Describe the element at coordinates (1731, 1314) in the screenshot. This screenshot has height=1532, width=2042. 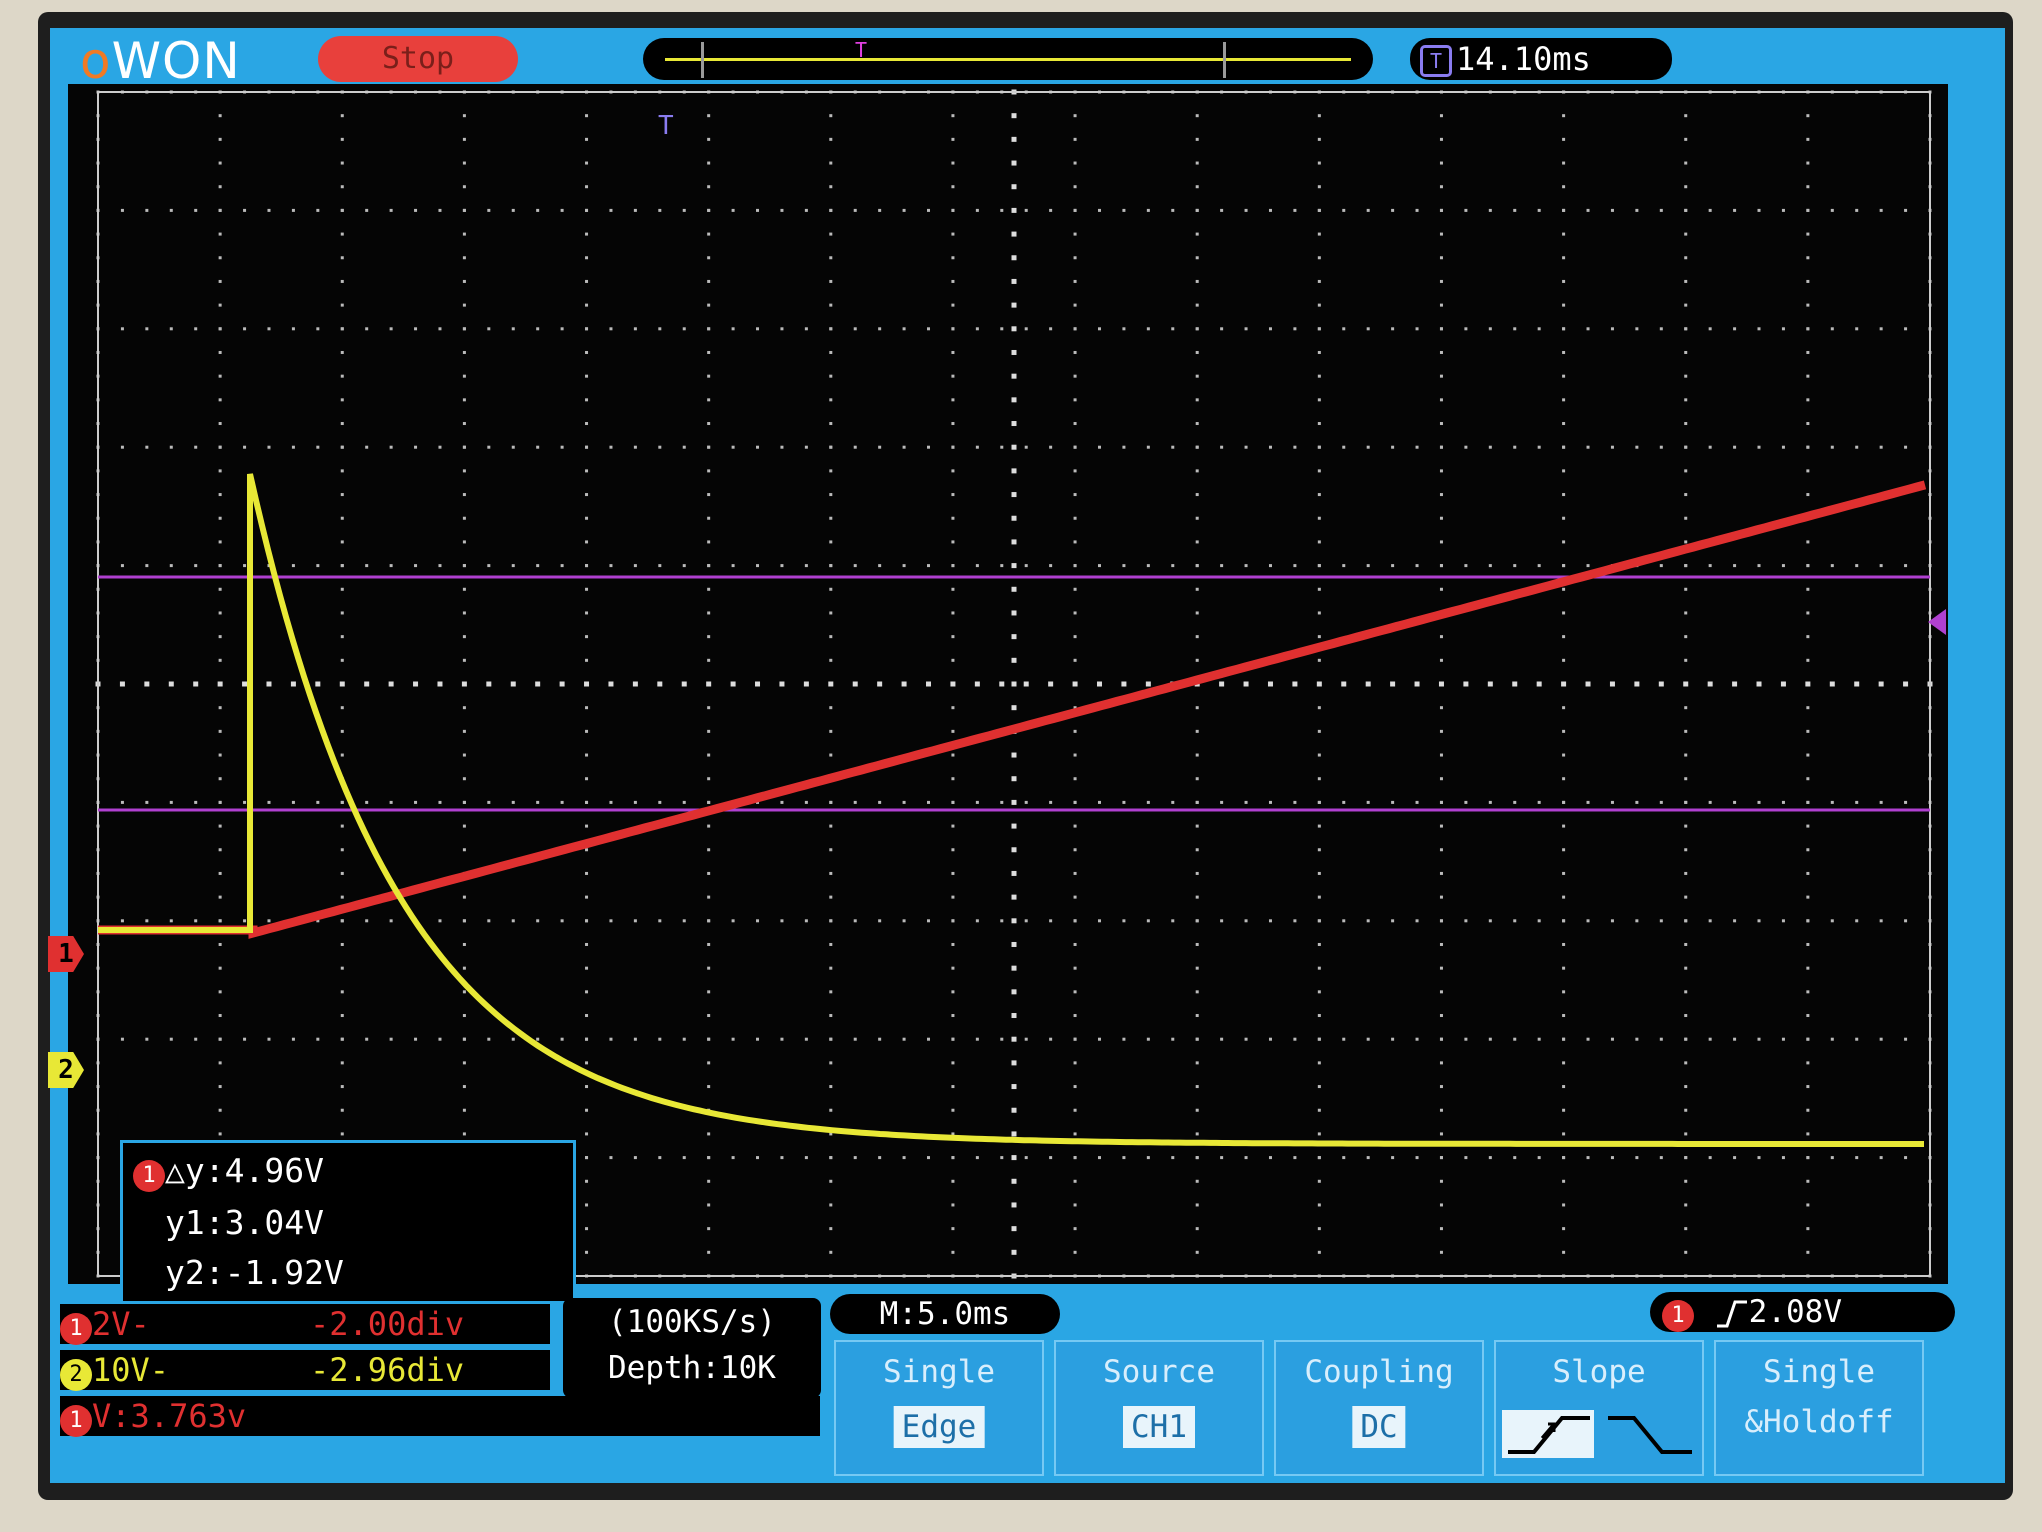
I see `rising-edge-icon` at that location.